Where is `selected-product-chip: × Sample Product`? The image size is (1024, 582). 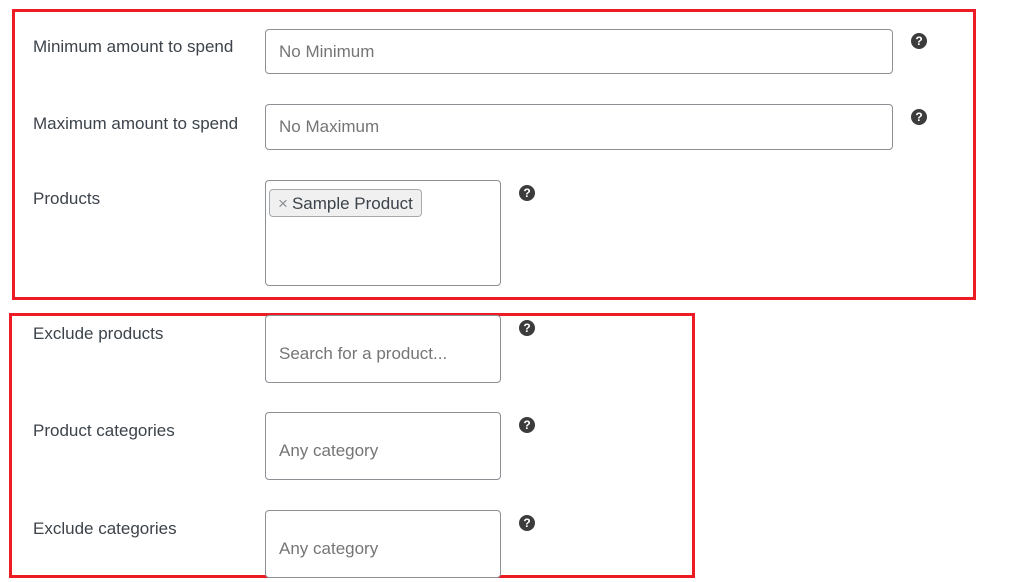 selected-product-chip: × Sample Product is located at coordinates (345, 203).